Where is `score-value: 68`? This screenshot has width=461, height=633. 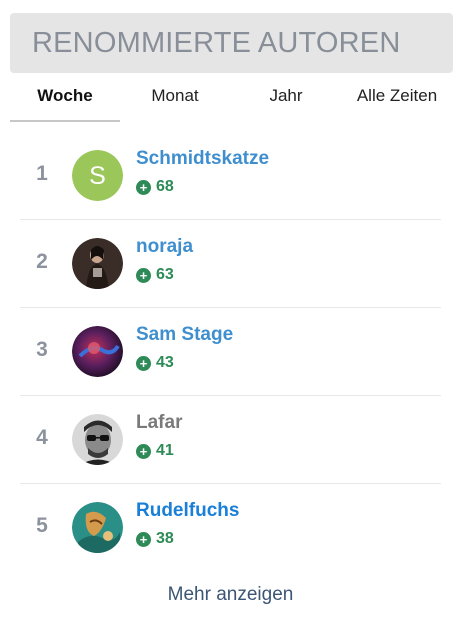 score-value: 68 is located at coordinates (165, 186).